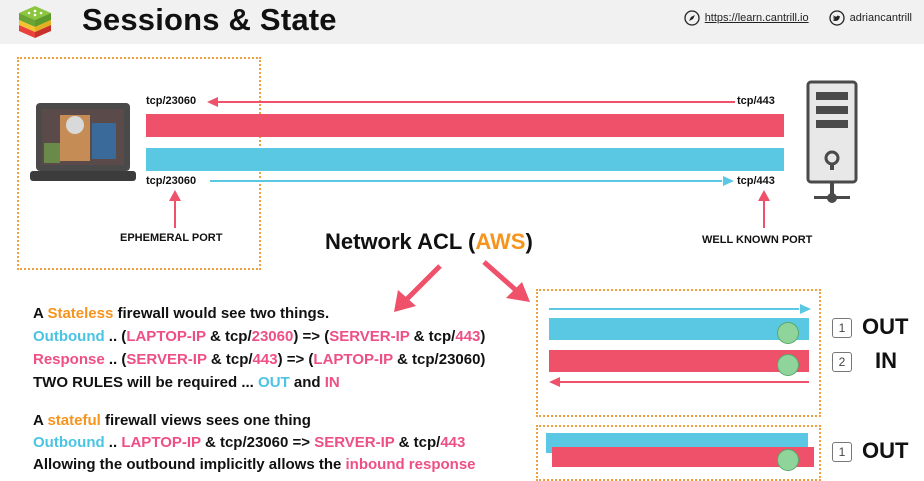 The image size is (924, 481). I want to click on outbound-arrow, so click(472, 181).